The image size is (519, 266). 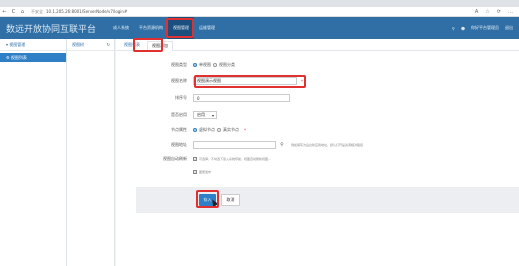 What do you see at coordinates (175, 158) in the screenshot?
I see `label-auto-refresh: 视图自动刷新` at bounding box center [175, 158].